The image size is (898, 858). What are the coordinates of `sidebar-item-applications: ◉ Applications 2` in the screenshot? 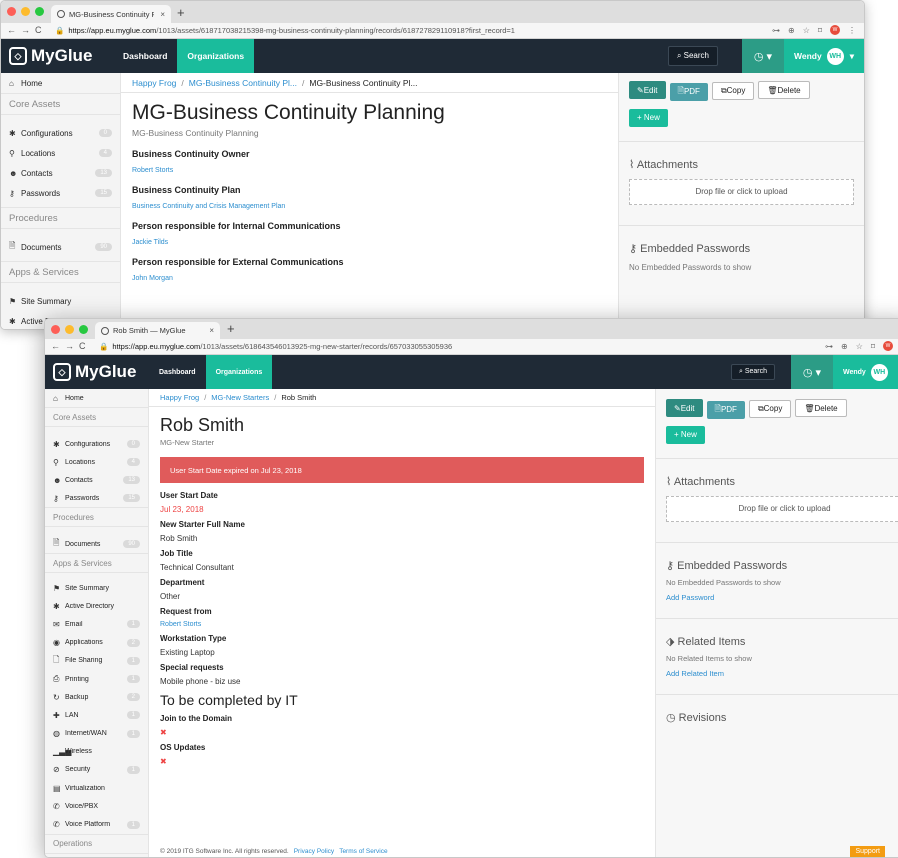 It's located at (96, 643).